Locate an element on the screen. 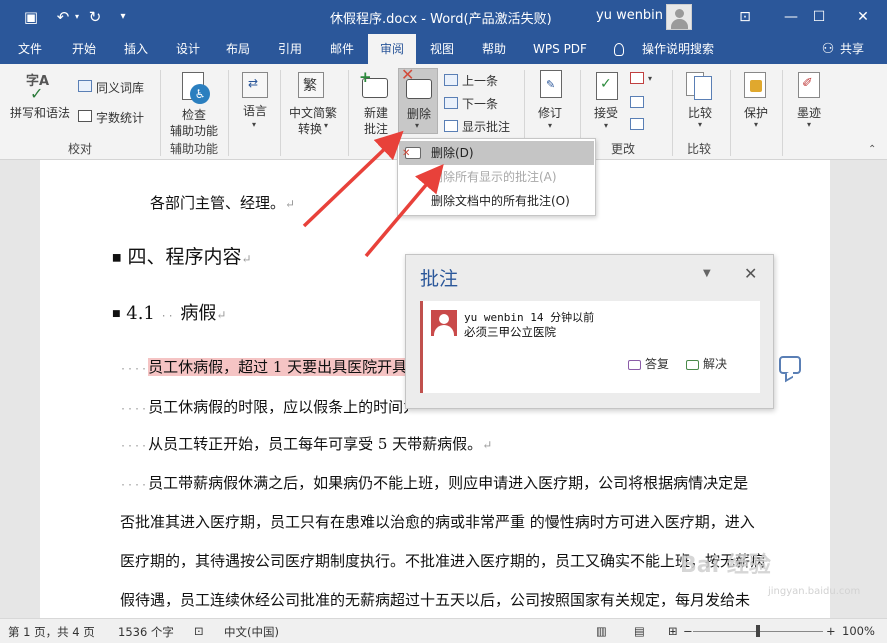  zoom-in-button: + is located at coordinates (831, 631).